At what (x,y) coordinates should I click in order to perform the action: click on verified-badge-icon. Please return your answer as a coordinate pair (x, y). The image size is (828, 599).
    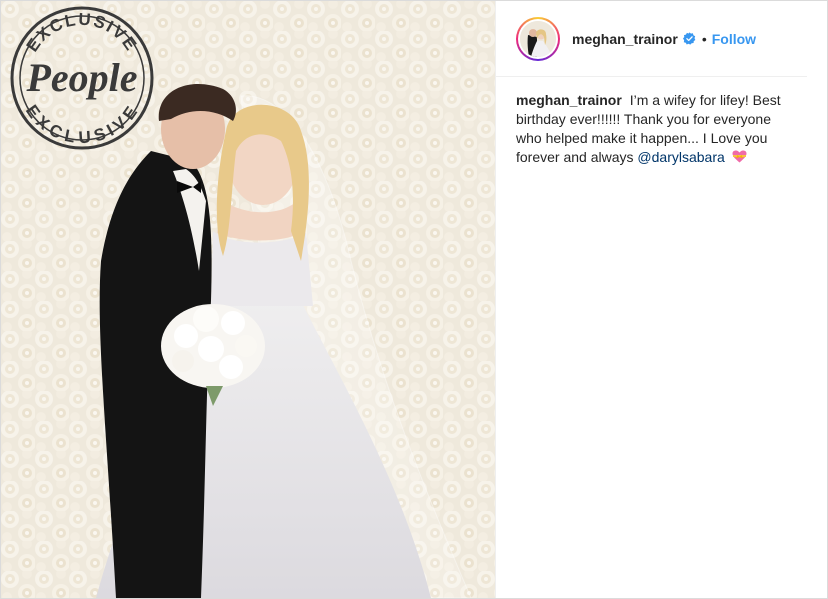
    Looking at the image, I should click on (689, 38).